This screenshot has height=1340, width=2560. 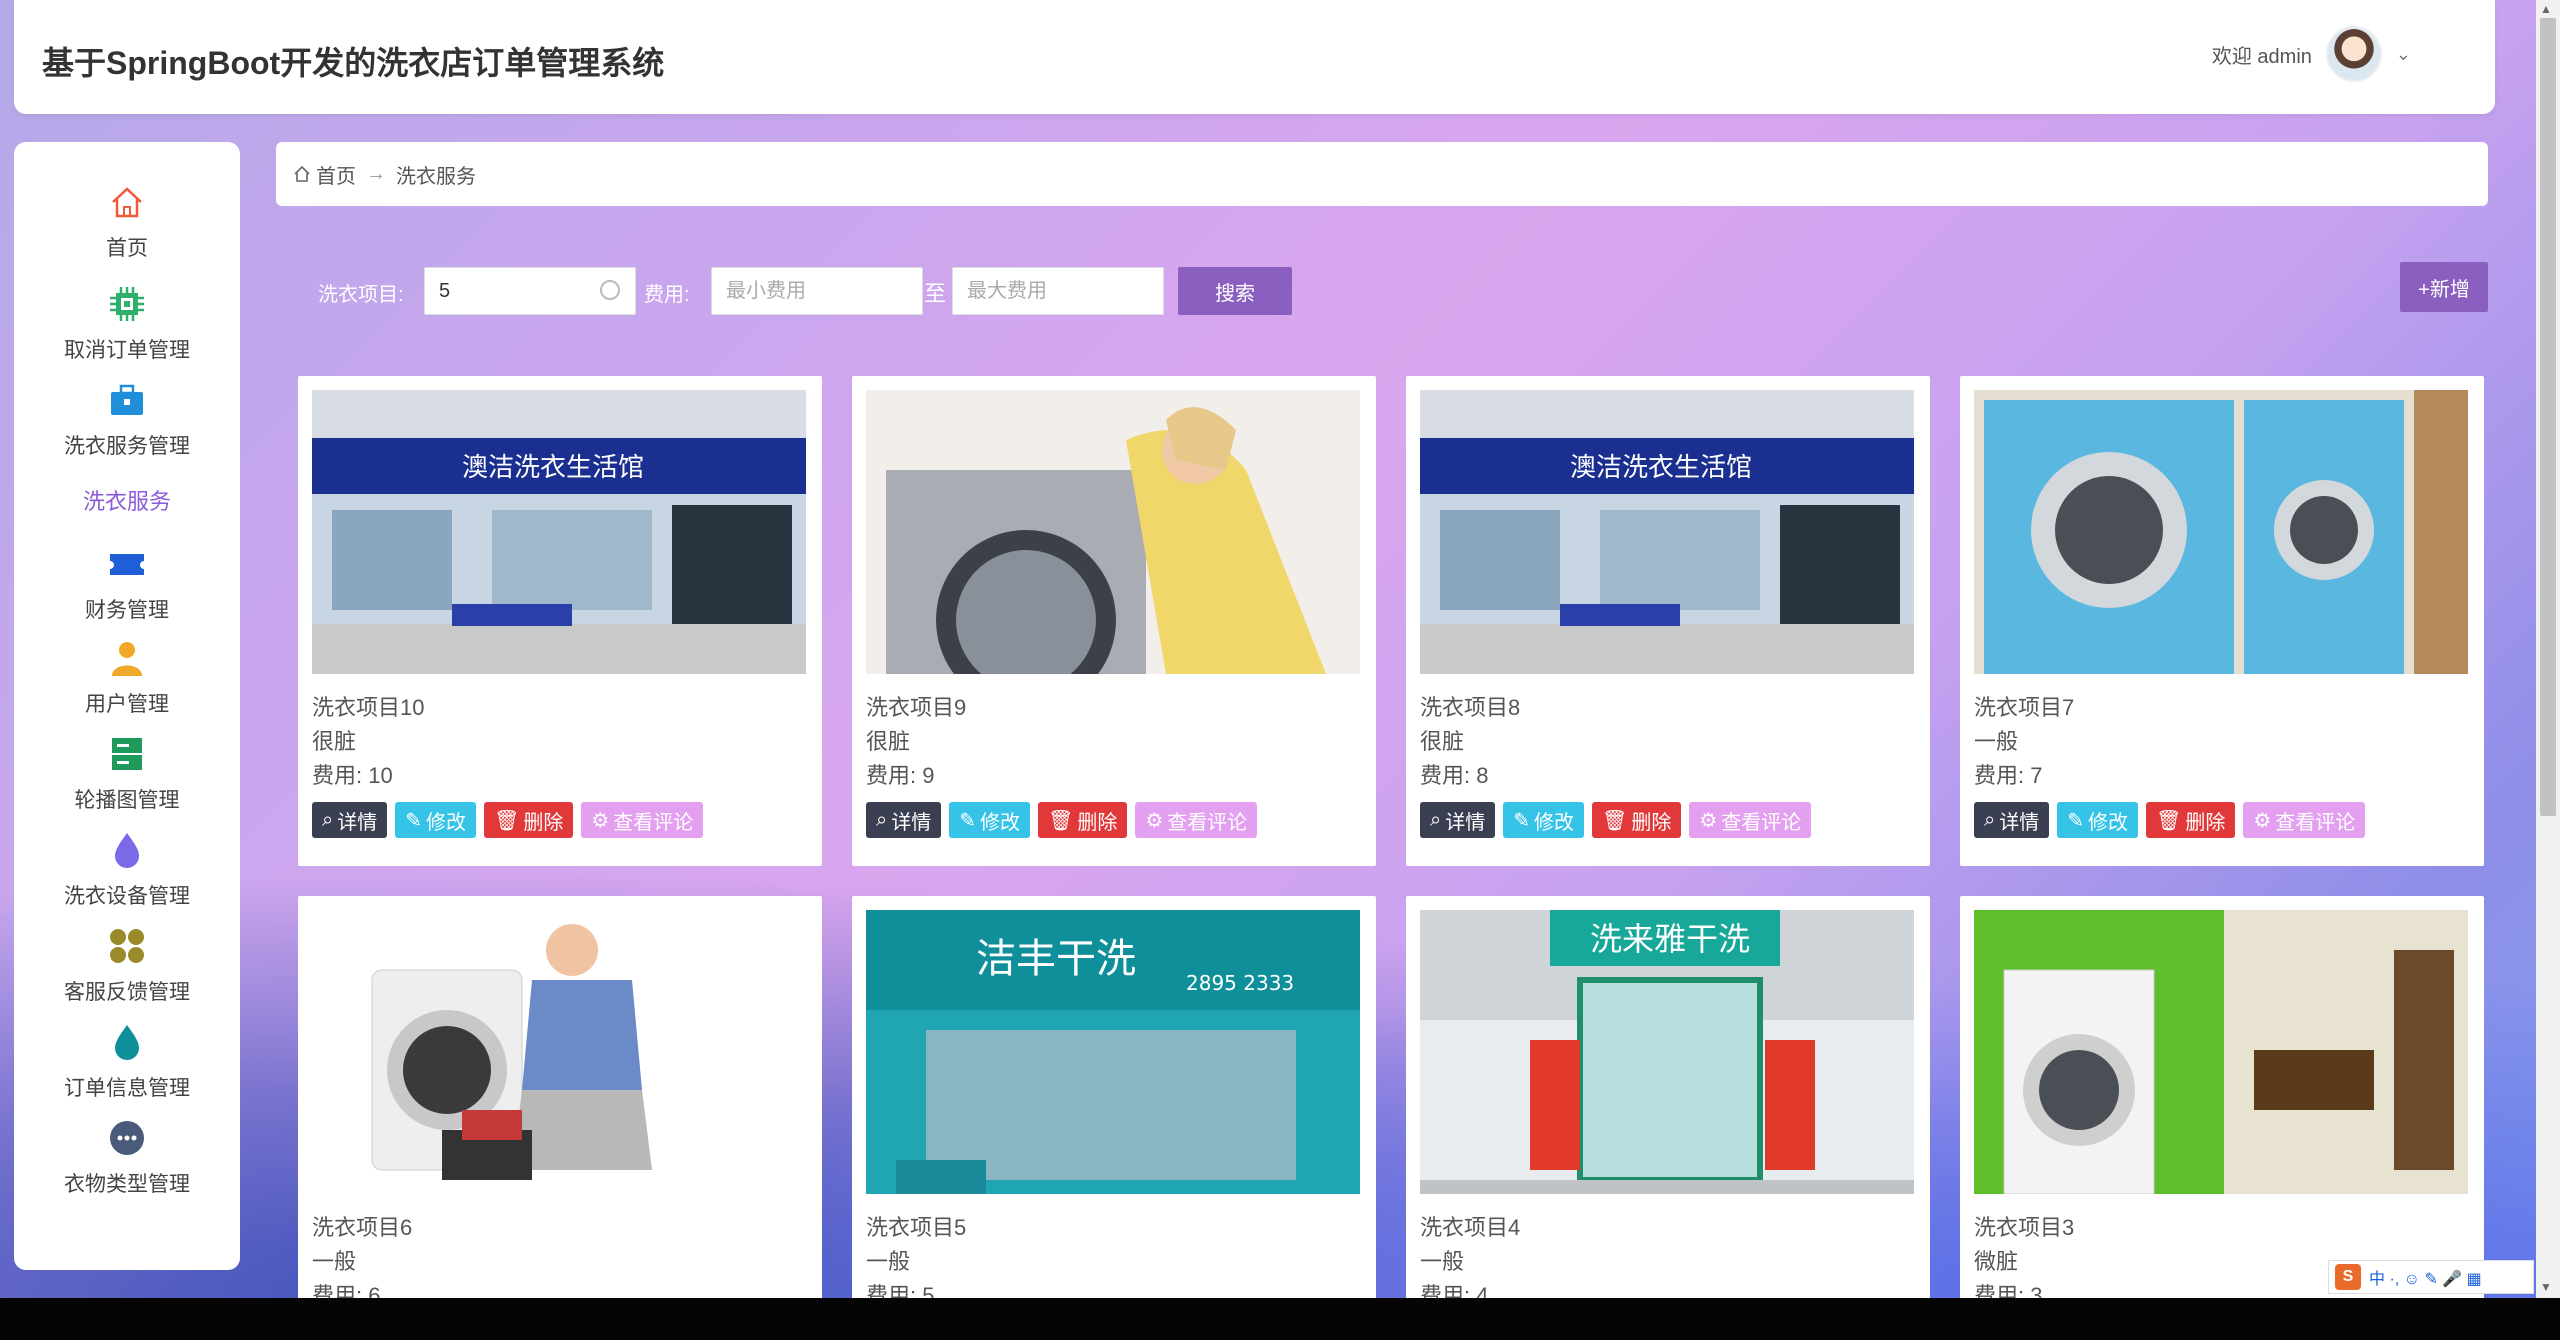 What do you see at coordinates (1058, 291) in the screenshot?
I see `max-fee-input` at bounding box center [1058, 291].